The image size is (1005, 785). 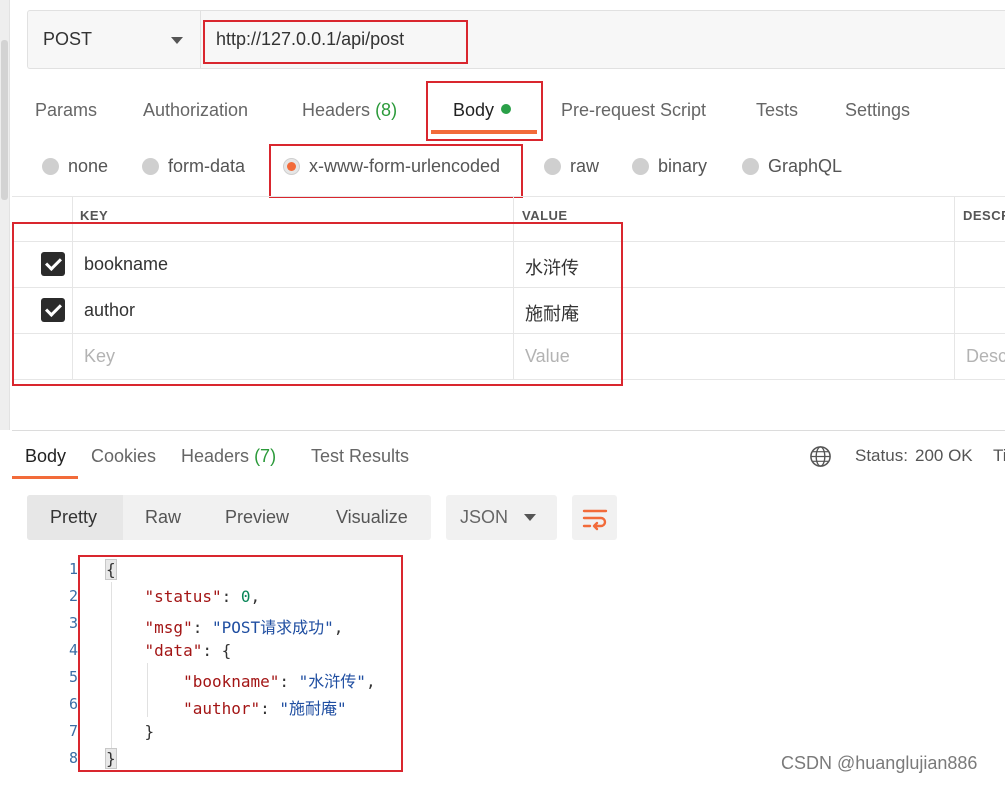 I want to click on line-number: 4, so click(x=73, y=650).